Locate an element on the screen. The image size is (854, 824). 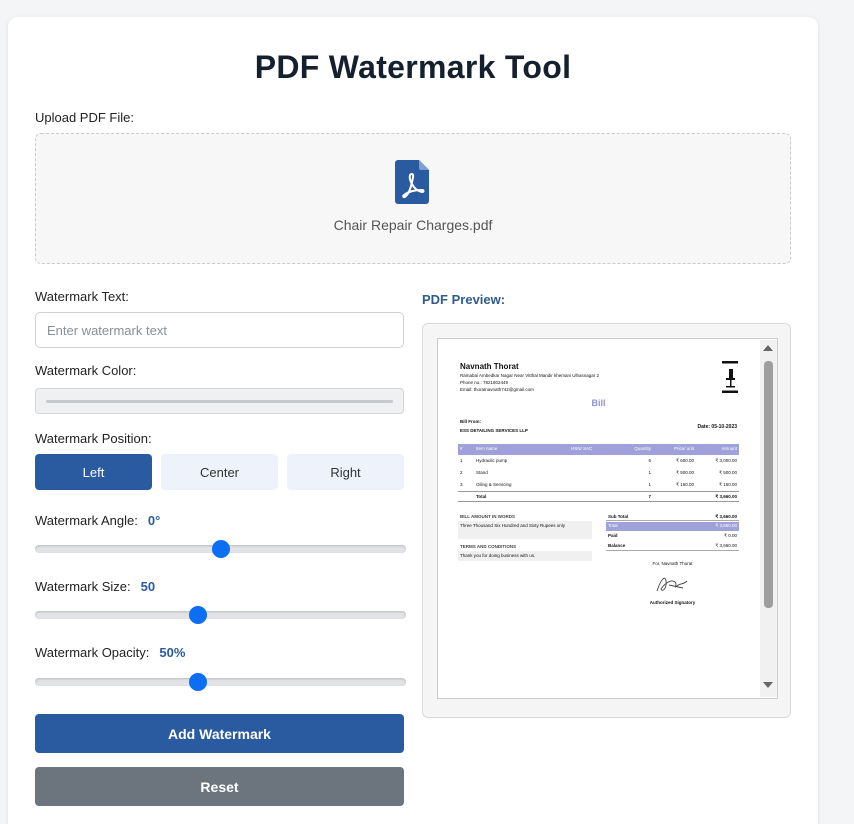
doc-email: Email: thoratnavnath742@gmail.com is located at coordinates (497, 389).